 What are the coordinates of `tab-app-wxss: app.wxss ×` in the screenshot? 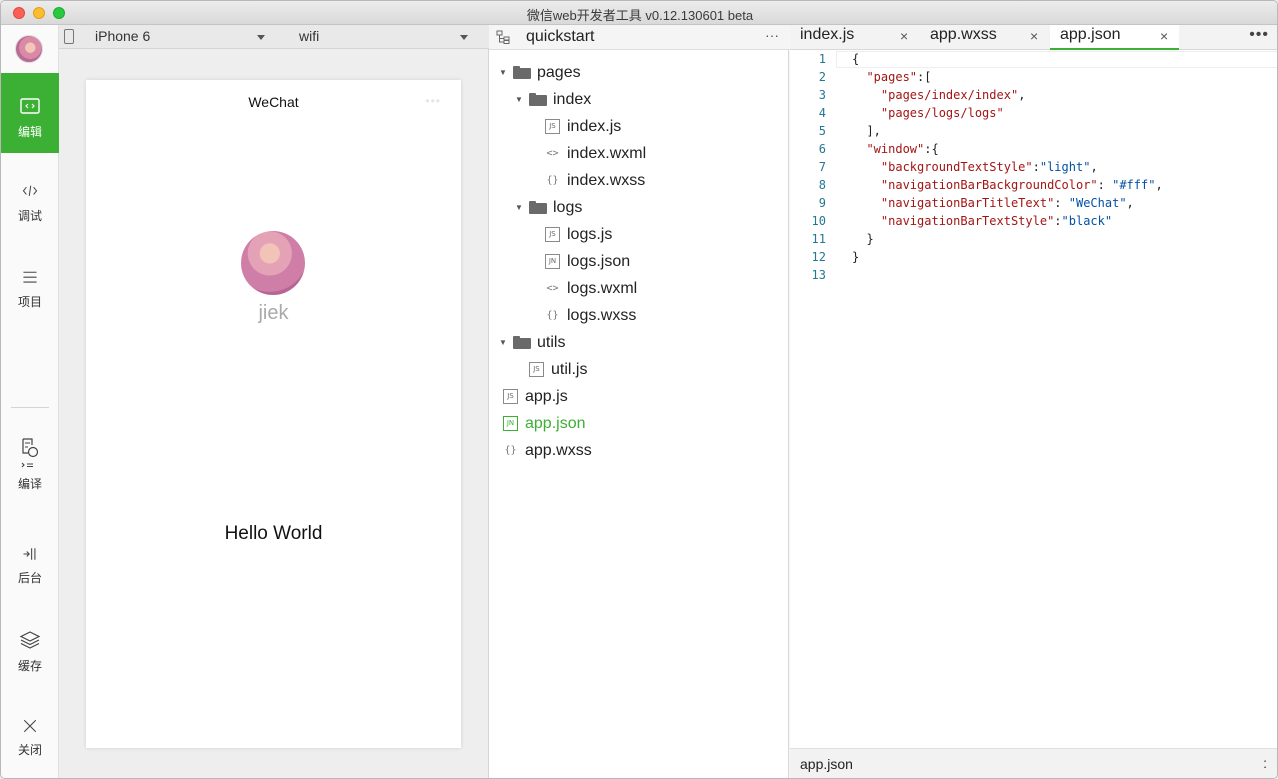 It's located at (983, 37).